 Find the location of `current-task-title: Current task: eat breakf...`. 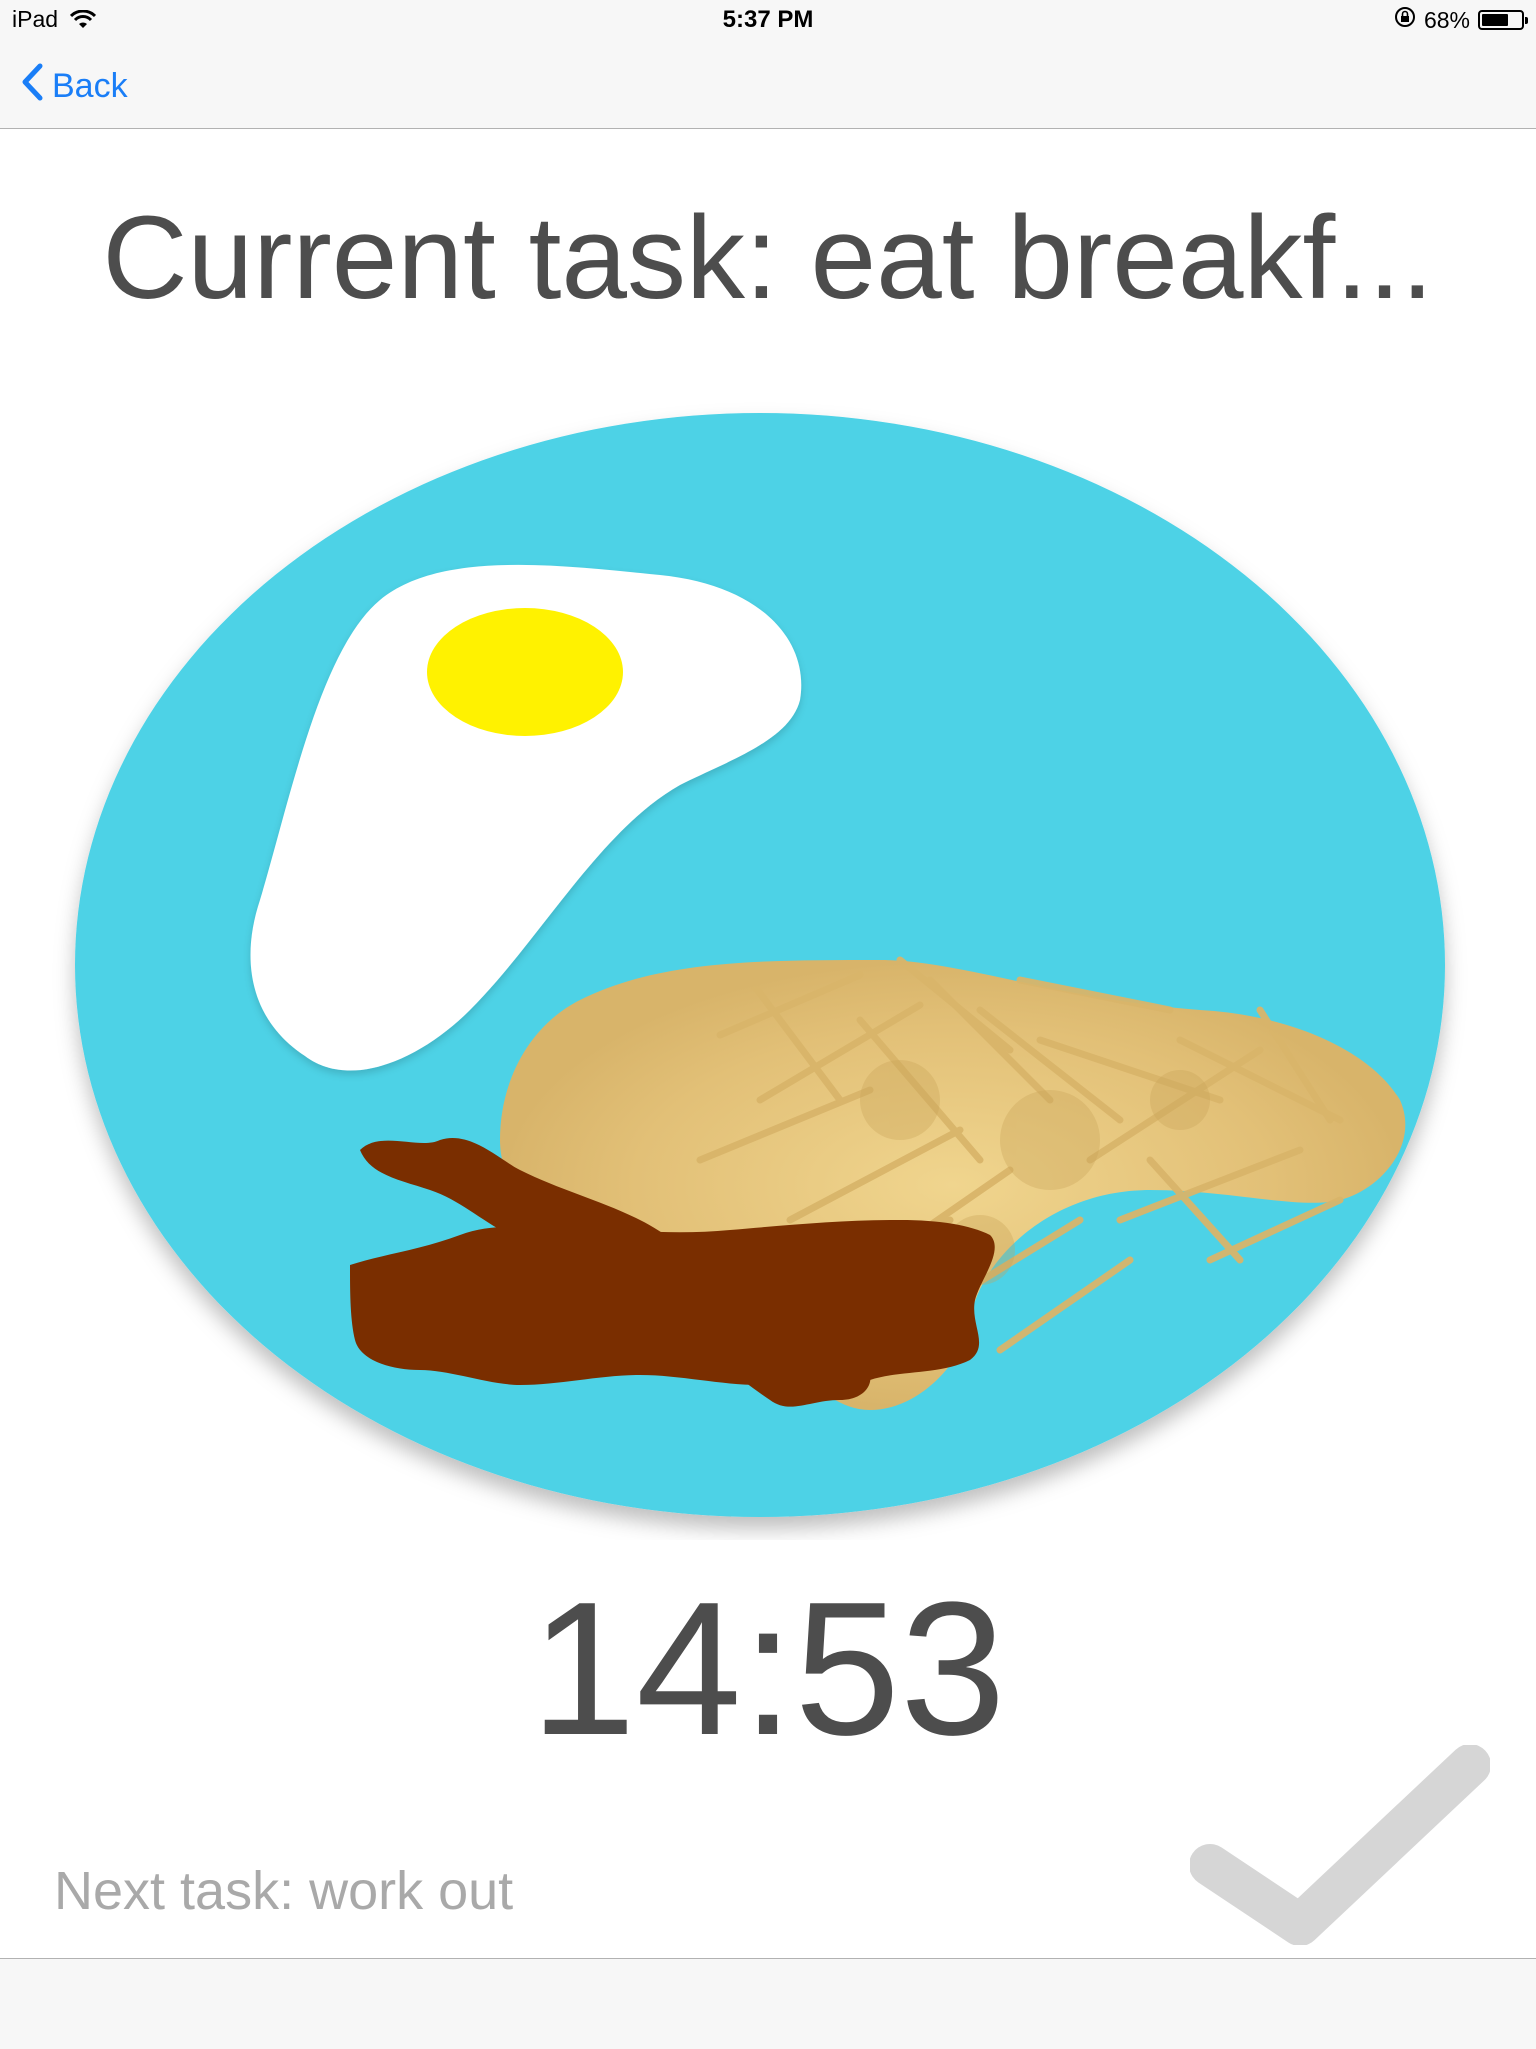

current-task-title: Current task: eat breakf... is located at coordinates (768, 258).